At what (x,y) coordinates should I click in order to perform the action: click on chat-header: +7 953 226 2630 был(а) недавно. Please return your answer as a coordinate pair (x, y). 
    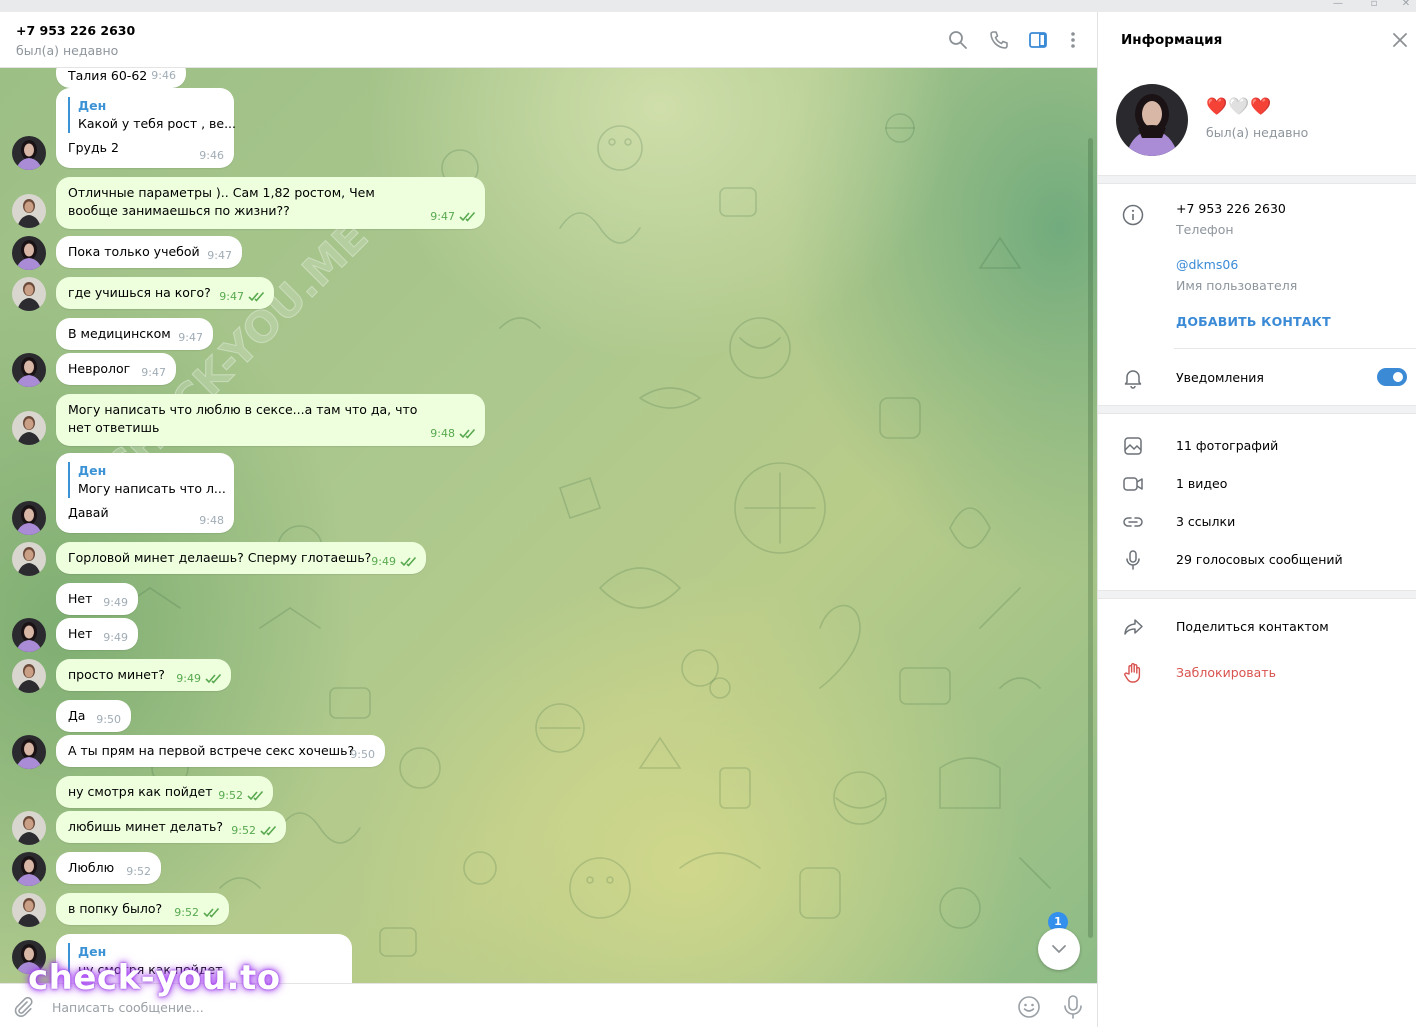
    Looking at the image, I should click on (548, 40).